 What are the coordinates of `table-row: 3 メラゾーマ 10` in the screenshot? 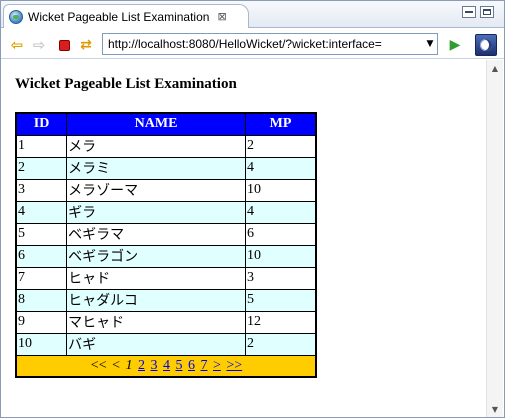 It's located at (166, 190).